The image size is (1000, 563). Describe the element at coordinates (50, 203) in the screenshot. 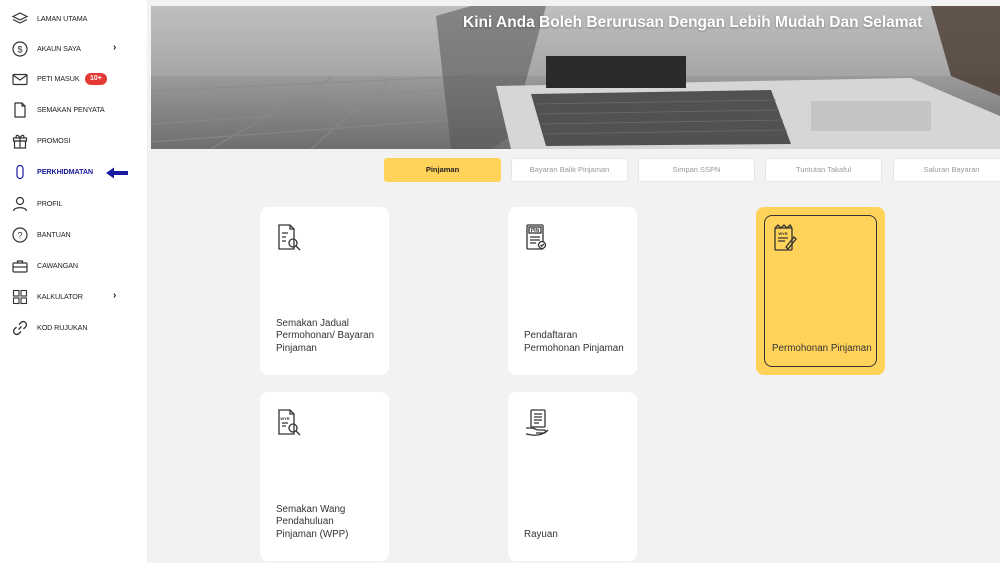

I see `sidebar-item-label: PROFIL` at that location.